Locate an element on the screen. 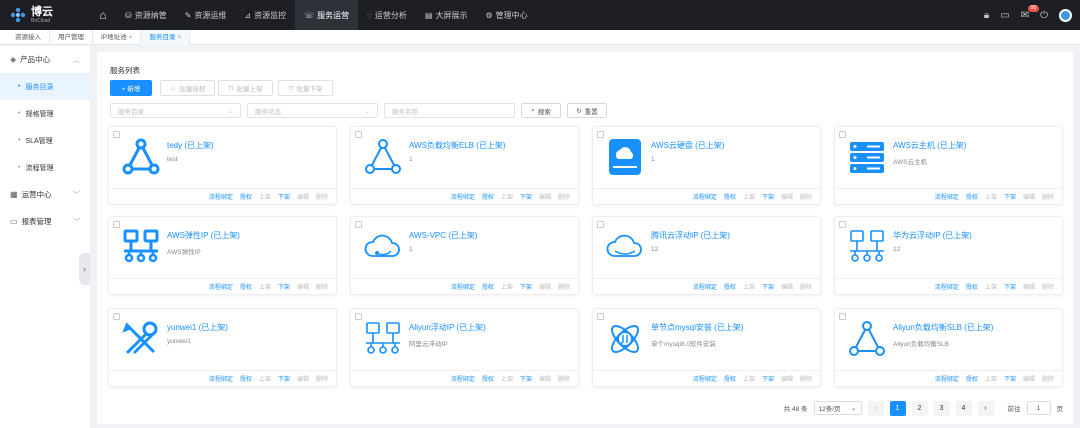 The image size is (1080, 428). logo: 博云 BoCloud is located at coordinates (45, 15).